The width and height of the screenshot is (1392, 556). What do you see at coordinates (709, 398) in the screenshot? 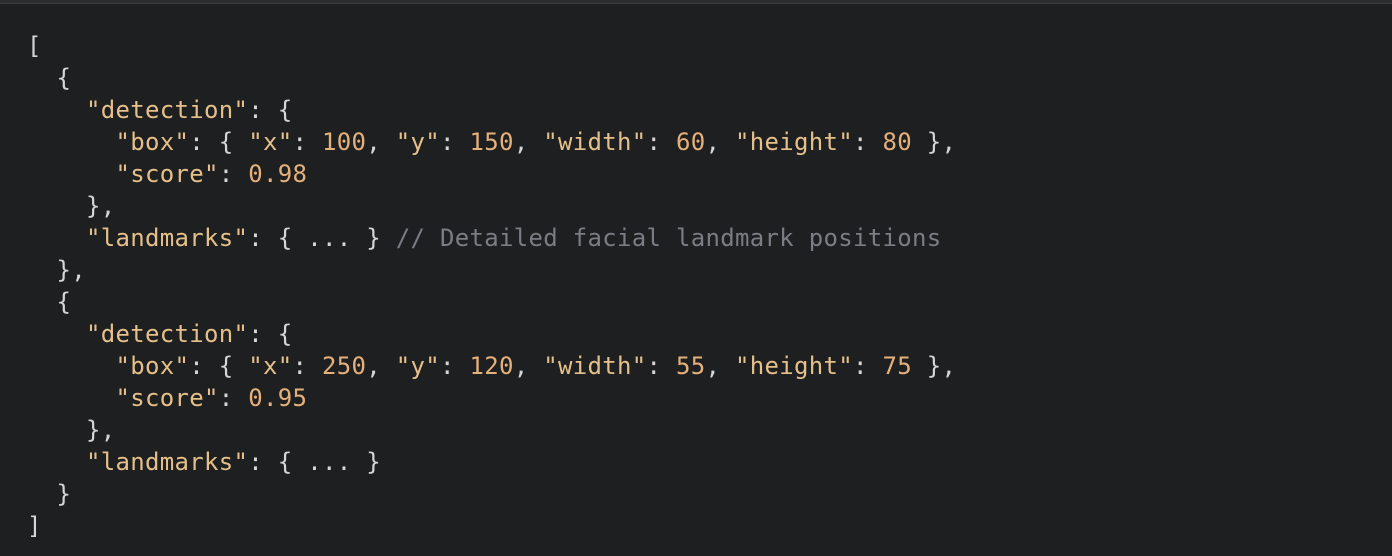
I see `code-line: "score": 0.95` at bounding box center [709, 398].